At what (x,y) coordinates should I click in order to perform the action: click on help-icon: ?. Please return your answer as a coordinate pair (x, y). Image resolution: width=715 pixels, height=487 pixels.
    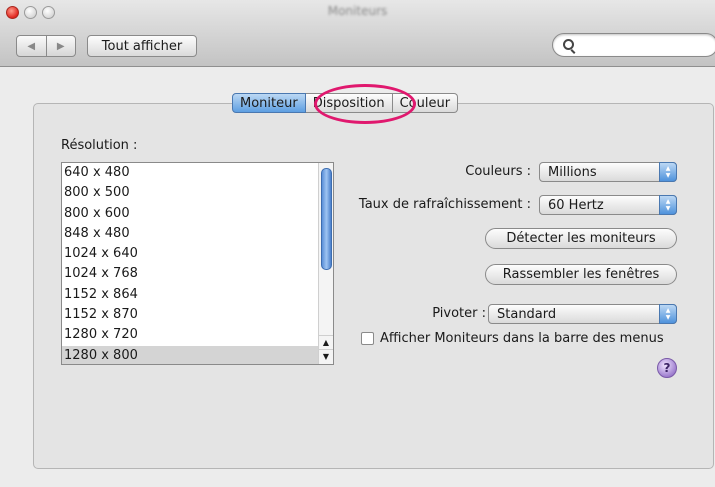
    Looking at the image, I should click on (667, 368).